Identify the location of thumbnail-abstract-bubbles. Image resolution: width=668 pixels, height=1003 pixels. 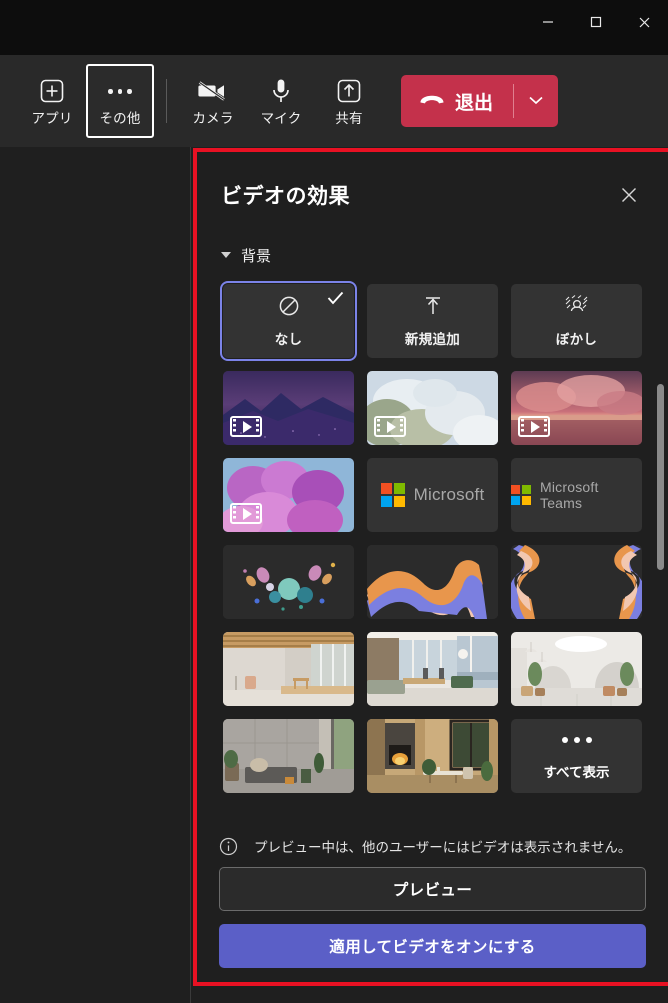
(288, 582).